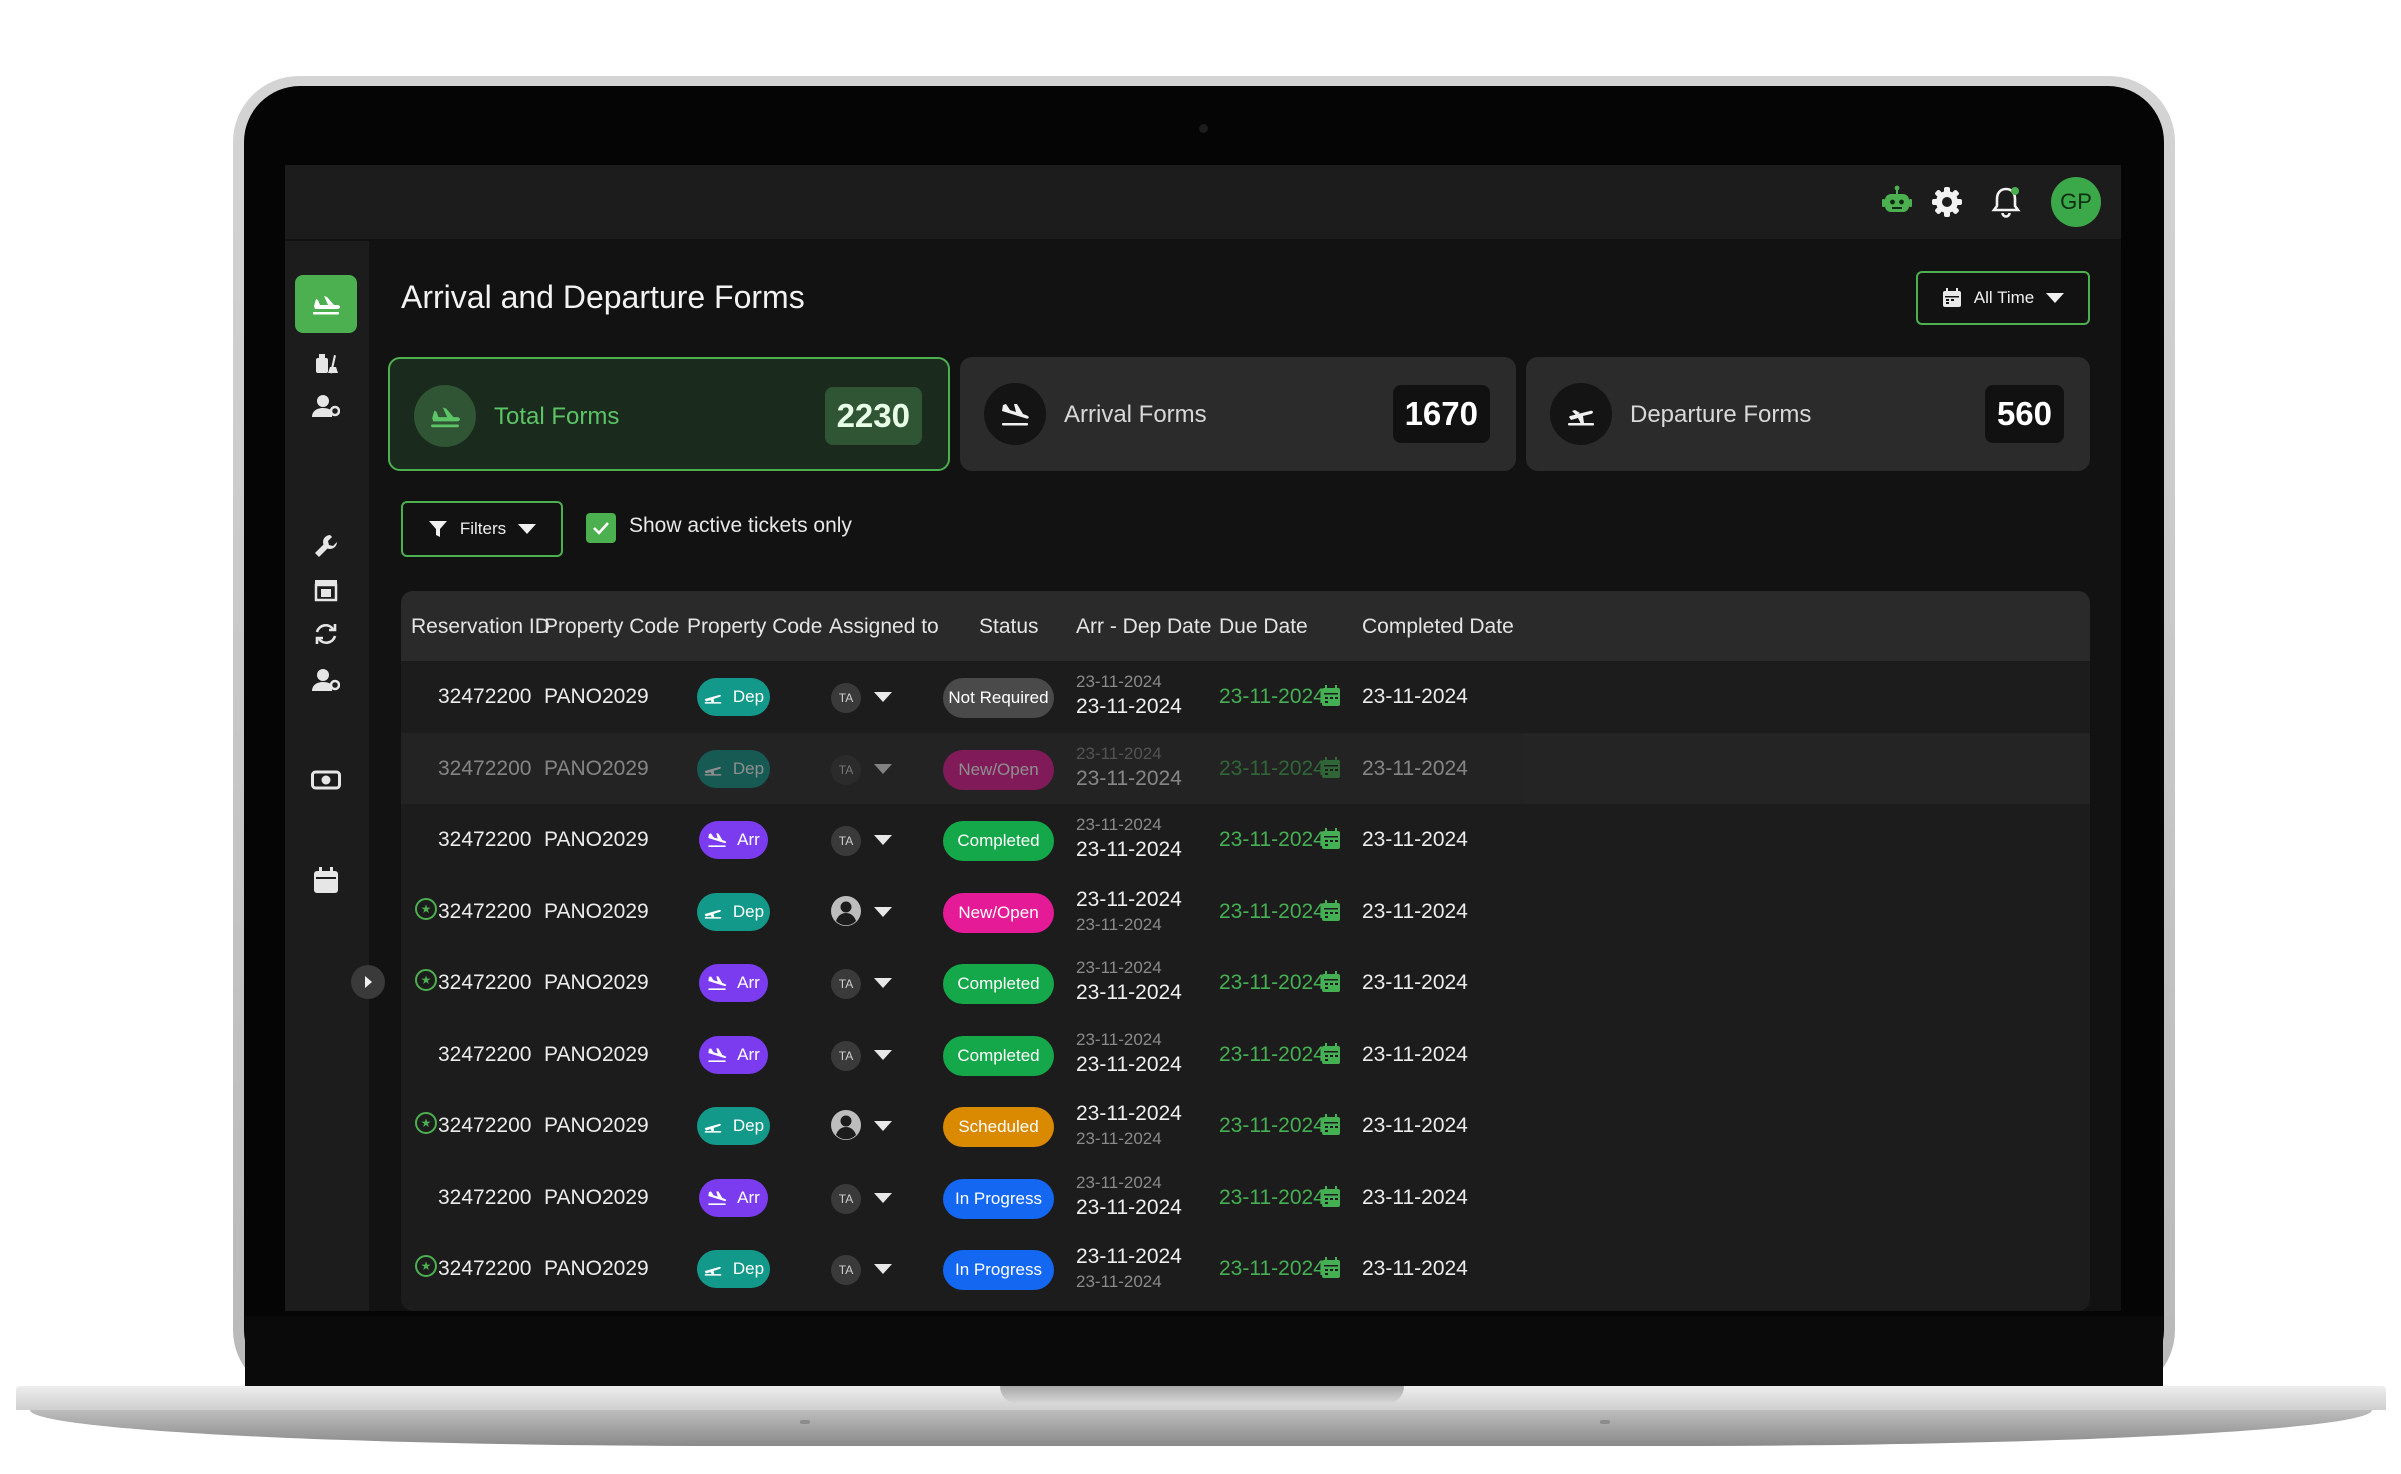 This screenshot has width=2401, height=1474. I want to click on avatar: GP, so click(2076, 202).